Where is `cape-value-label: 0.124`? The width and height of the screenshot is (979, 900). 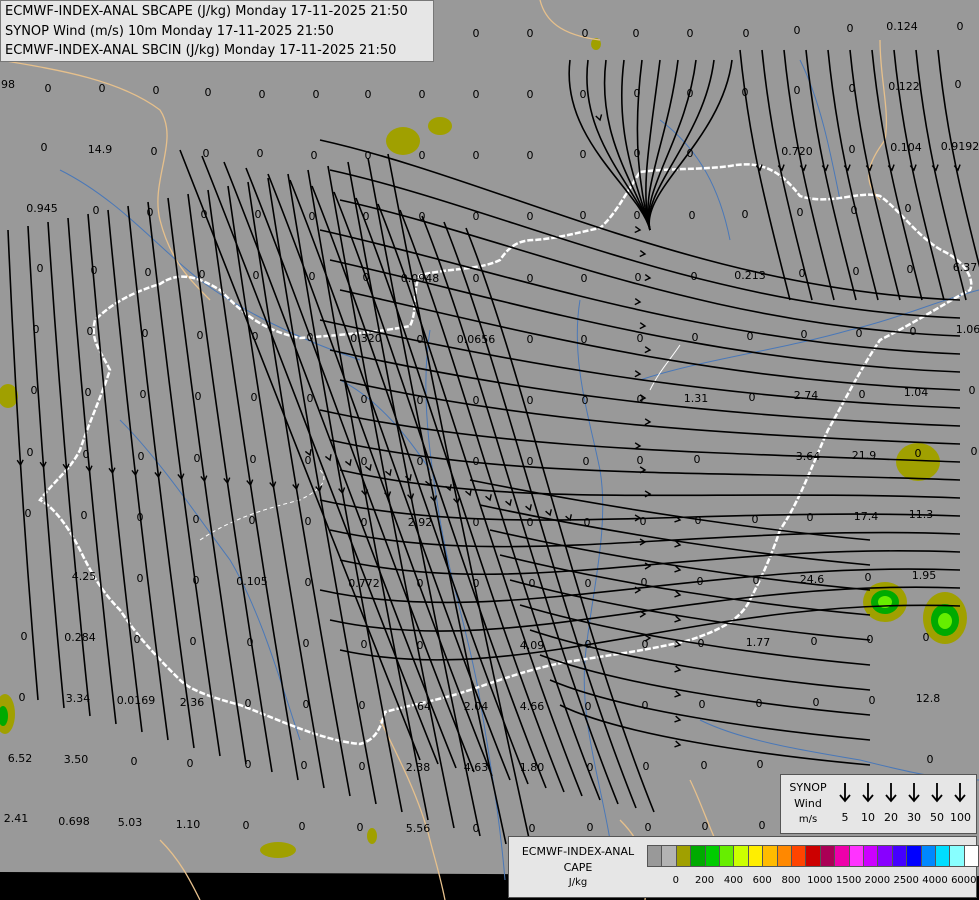 cape-value-label: 0.124 is located at coordinates (902, 26).